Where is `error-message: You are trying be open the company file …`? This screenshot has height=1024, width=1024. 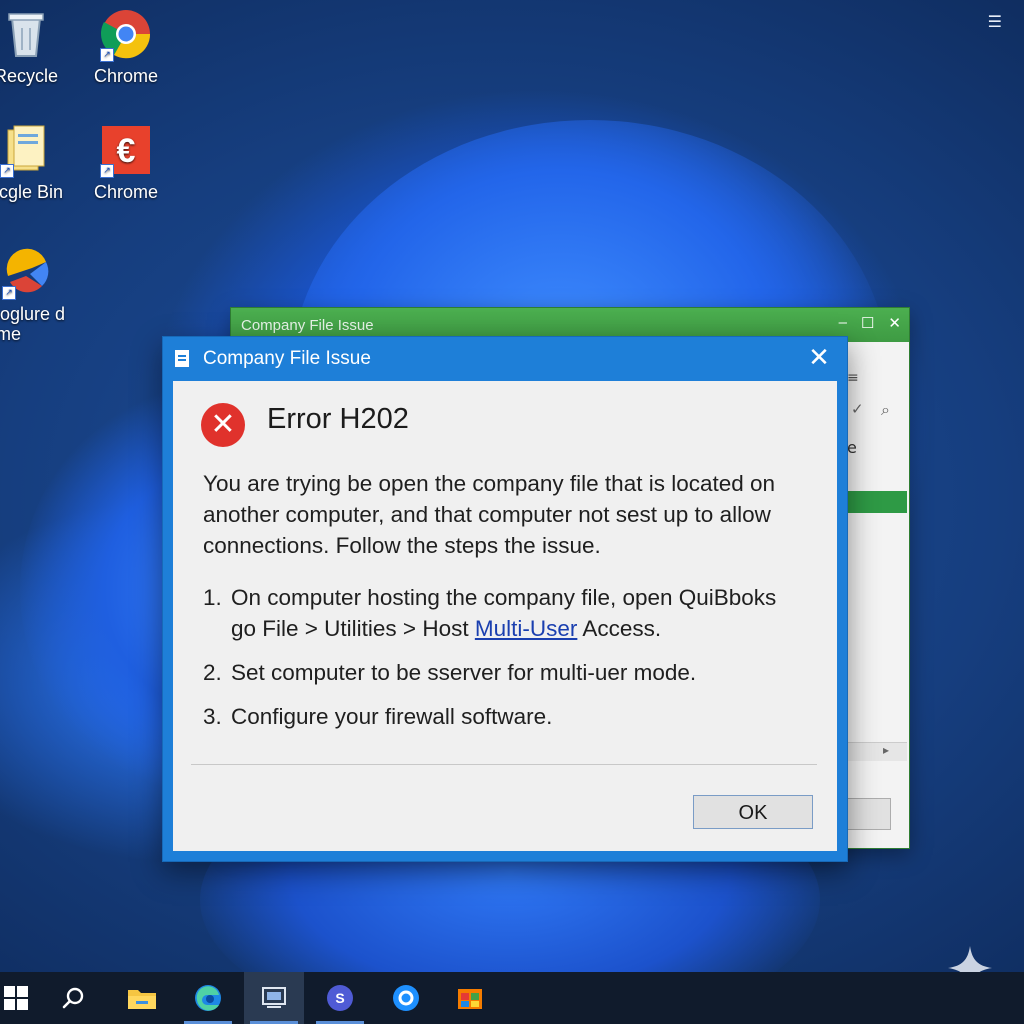
error-message: You are trying be open the company file … is located at coordinates (489, 514).